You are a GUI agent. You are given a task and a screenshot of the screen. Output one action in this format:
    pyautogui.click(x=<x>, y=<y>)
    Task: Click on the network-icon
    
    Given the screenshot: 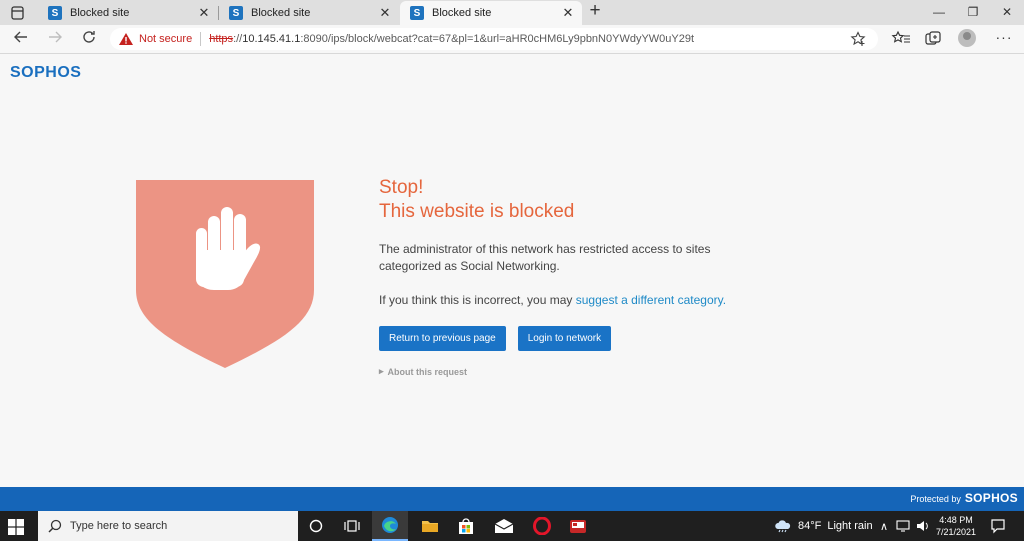 What is the action you would take?
    pyautogui.click(x=903, y=526)
    